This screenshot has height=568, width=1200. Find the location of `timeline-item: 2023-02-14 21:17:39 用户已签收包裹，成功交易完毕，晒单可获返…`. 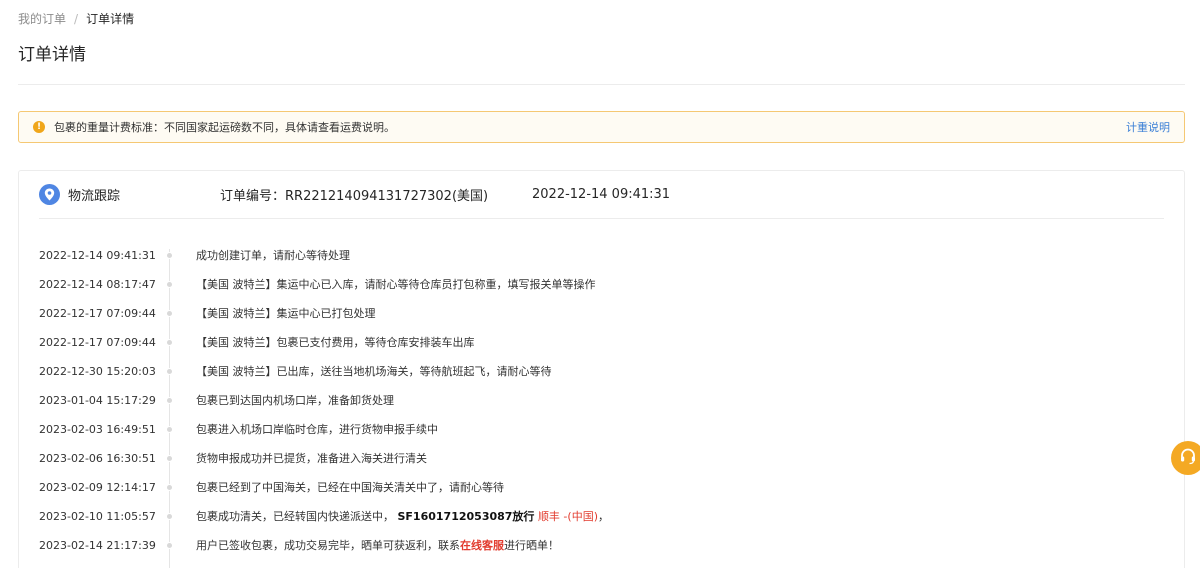

timeline-item: 2023-02-14 21:17:39 用户已签收包裹，成功交易完毕，晒单可获返… is located at coordinates (601, 545).